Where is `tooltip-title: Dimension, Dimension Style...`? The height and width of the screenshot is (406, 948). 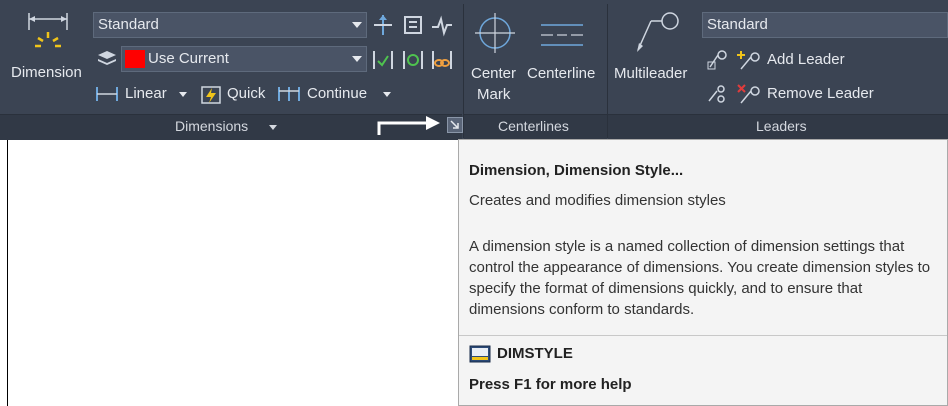 tooltip-title: Dimension, Dimension Style... is located at coordinates (576, 170).